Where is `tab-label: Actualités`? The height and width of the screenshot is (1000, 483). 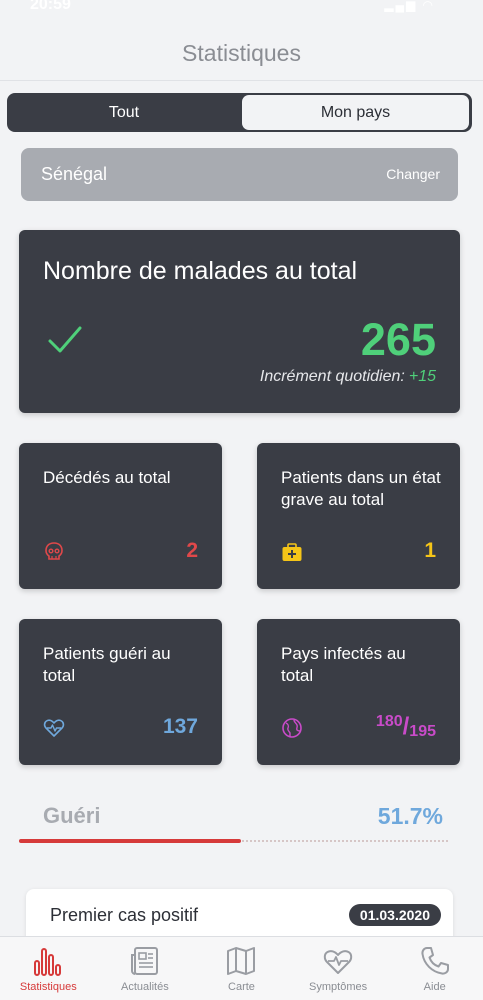 tab-label: Actualités is located at coordinates (145, 987).